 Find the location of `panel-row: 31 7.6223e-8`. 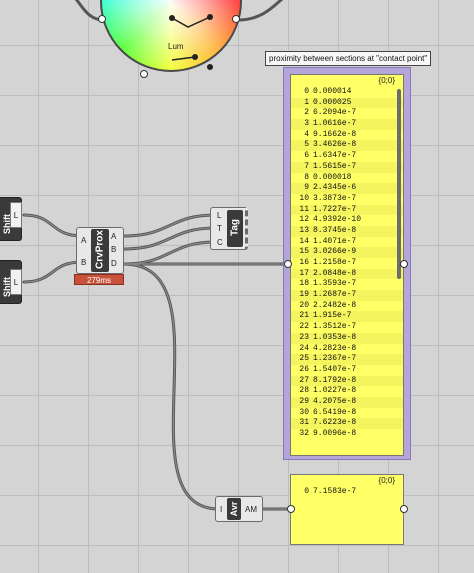

panel-row: 31 7.6223e-8 is located at coordinates (347, 423).